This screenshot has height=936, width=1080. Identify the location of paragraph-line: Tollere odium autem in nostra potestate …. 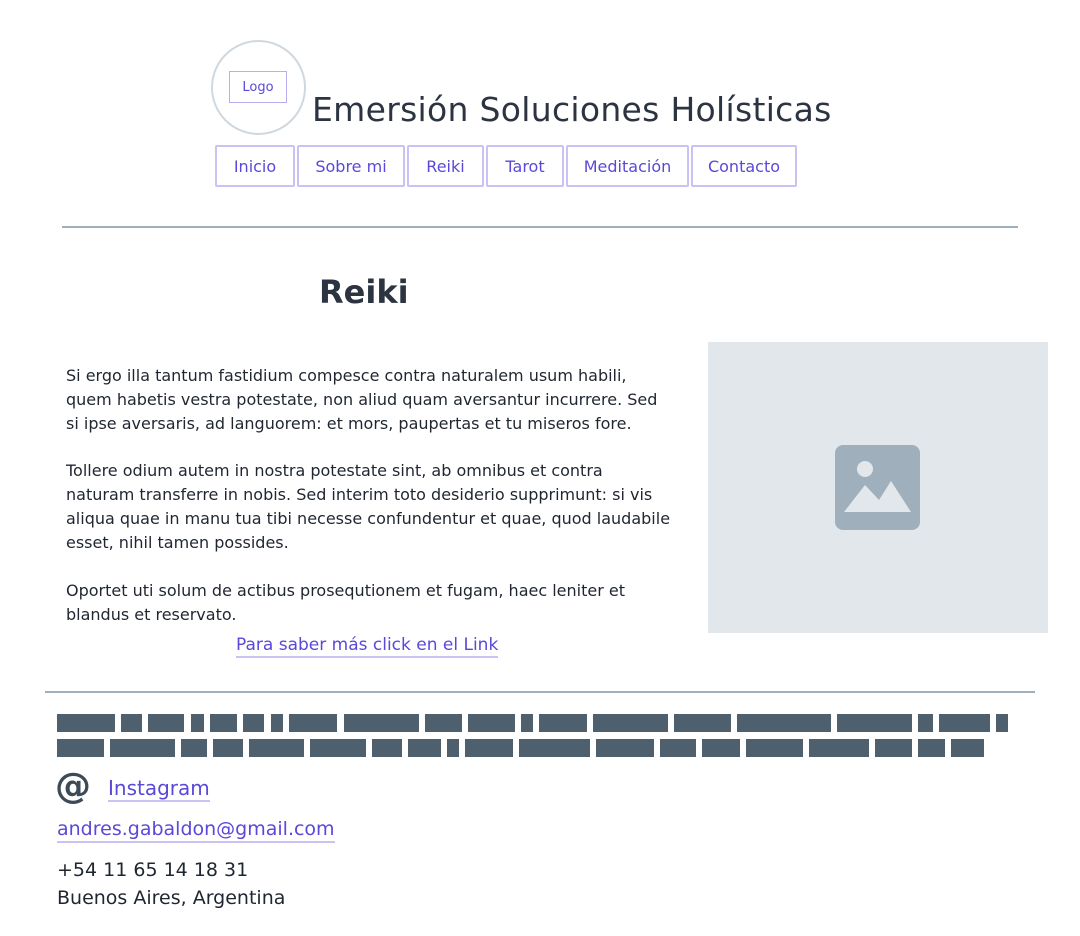
(334, 470).